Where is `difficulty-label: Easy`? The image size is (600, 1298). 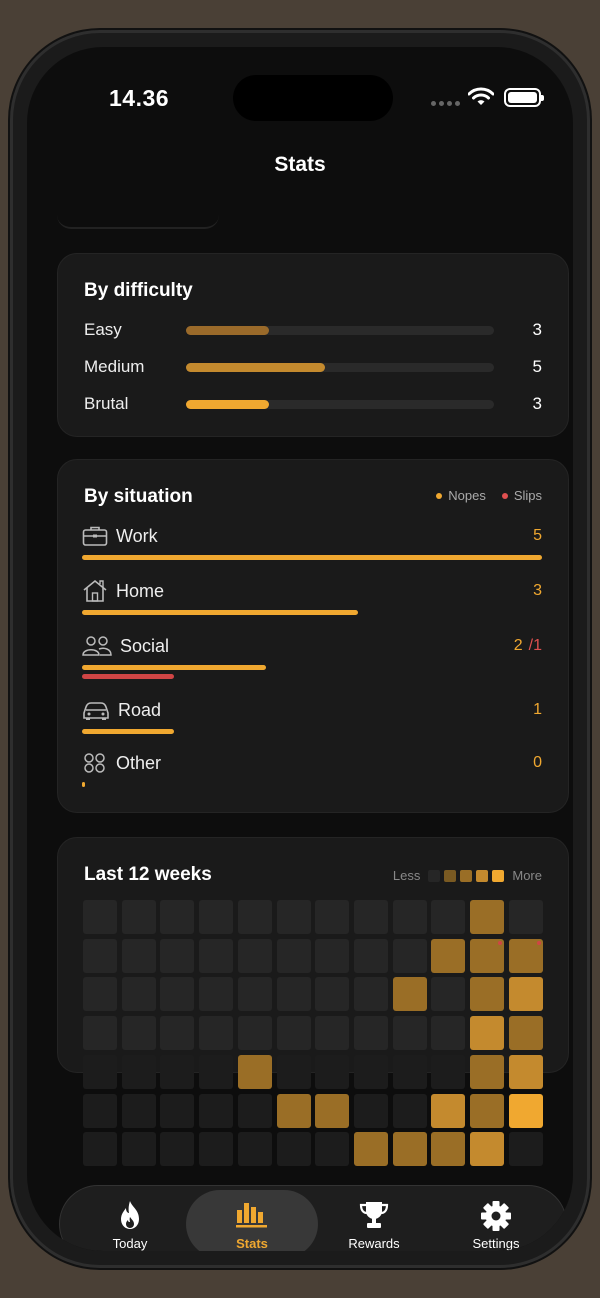
difficulty-label: Easy is located at coordinates (103, 329).